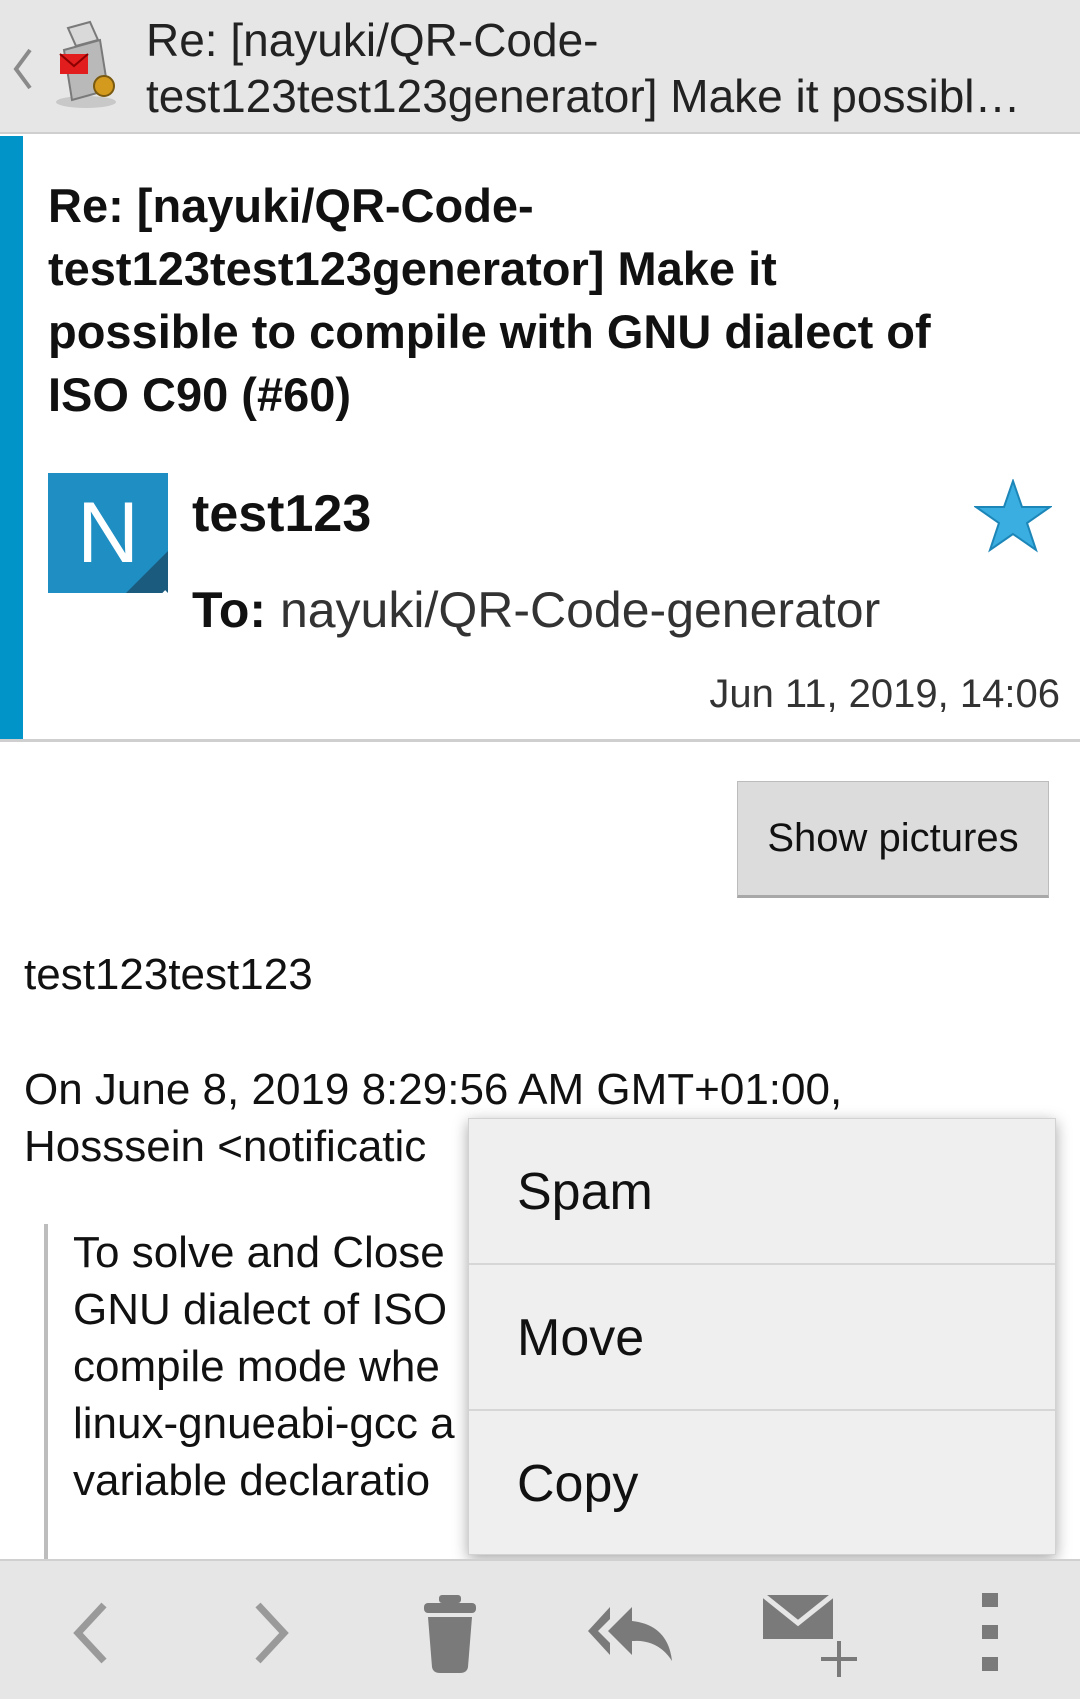  Describe the element at coordinates (433, 1089) in the screenshot. I see `body-line: On June 8, 2019 8:29:56 AM GMT+01:00,` at that location.